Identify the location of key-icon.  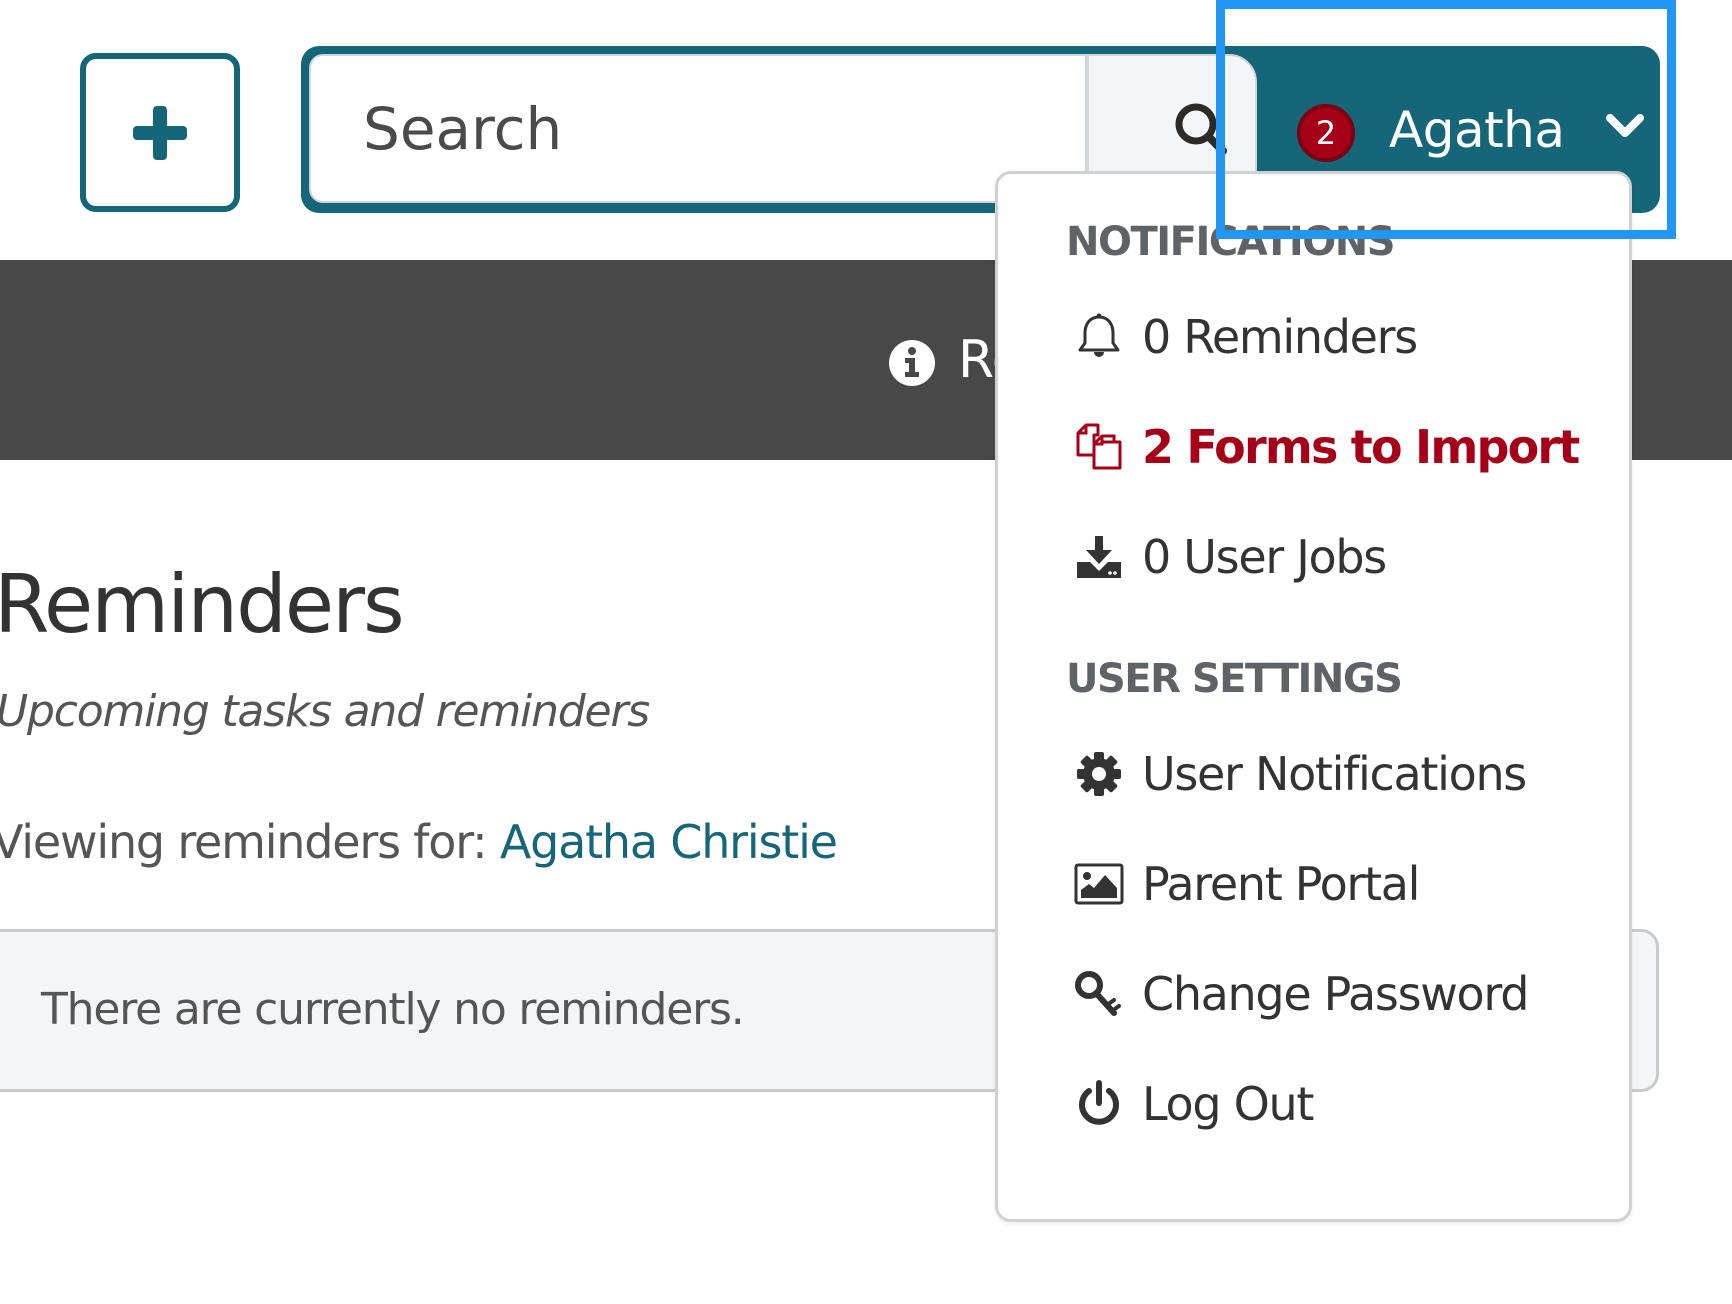
(1098, 993).